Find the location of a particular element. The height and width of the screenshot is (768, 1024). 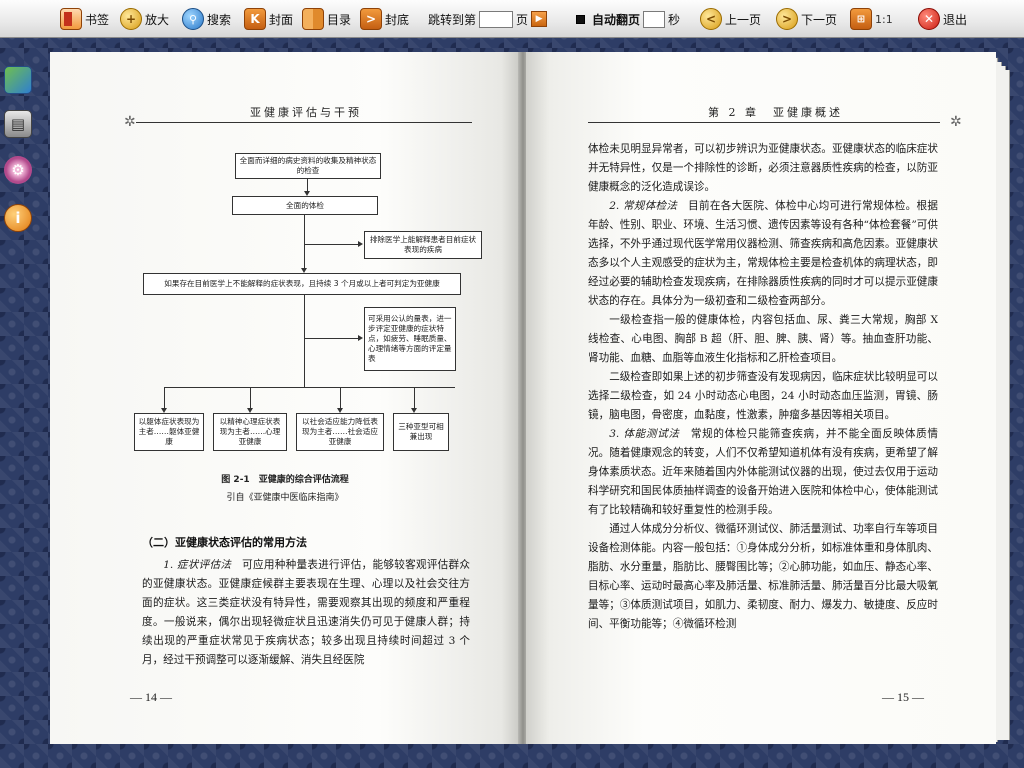

running-header: 第 2 章 亚健康概述 is located at coordinates (775, 112).